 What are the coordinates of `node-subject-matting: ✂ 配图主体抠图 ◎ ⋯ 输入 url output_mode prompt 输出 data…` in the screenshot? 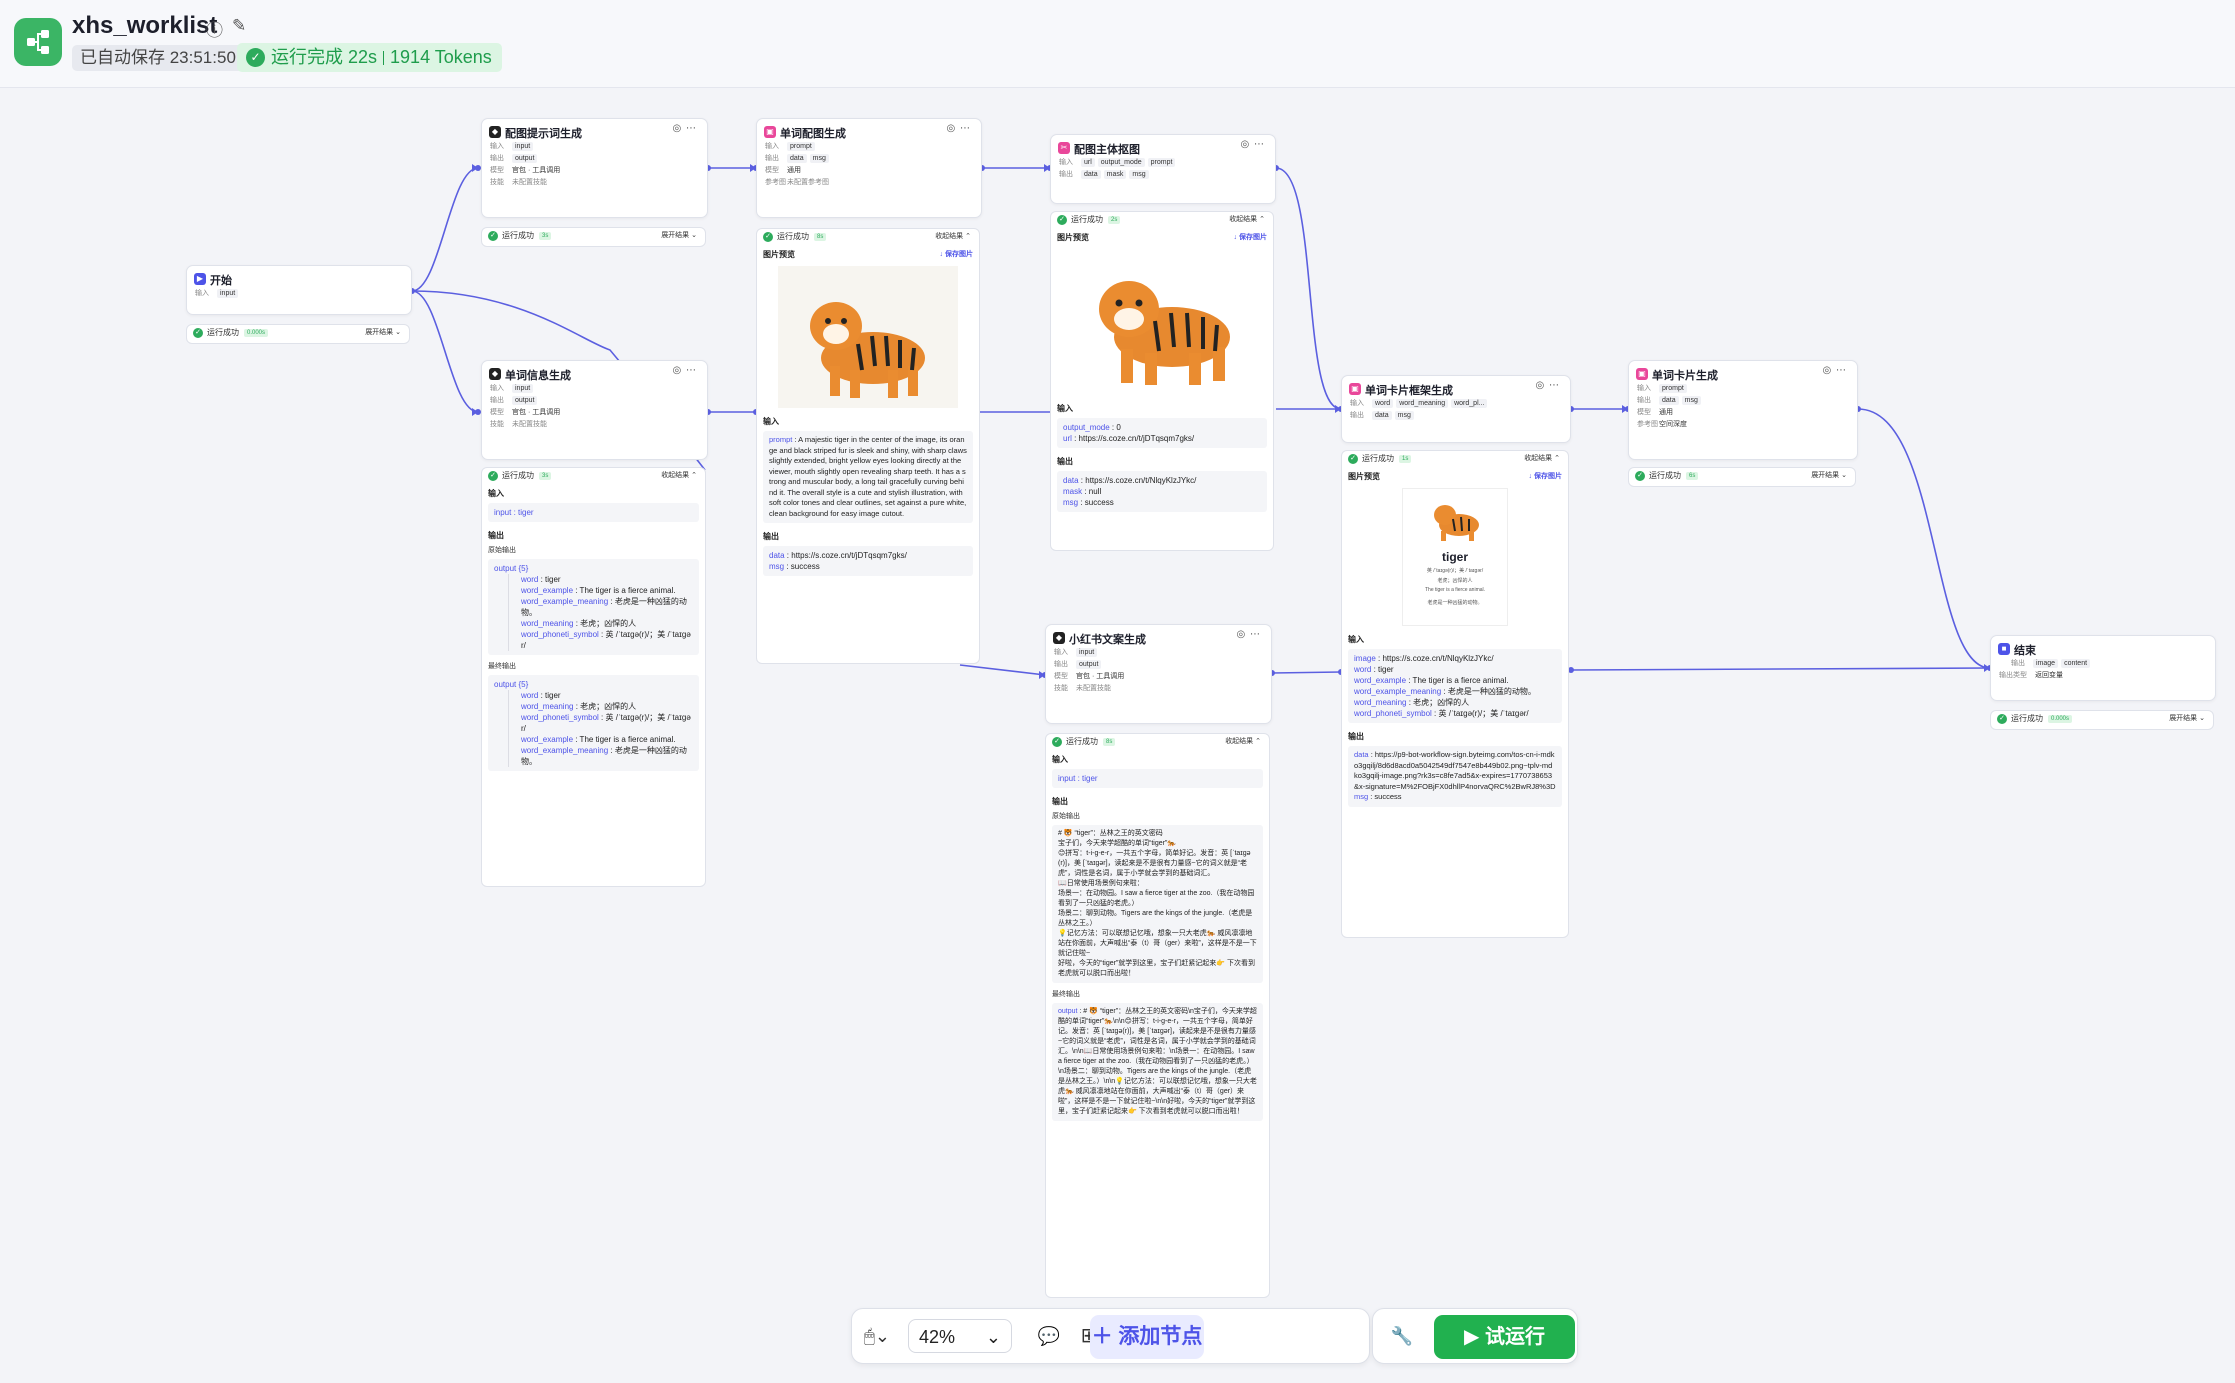 It's located at (1163, 169).